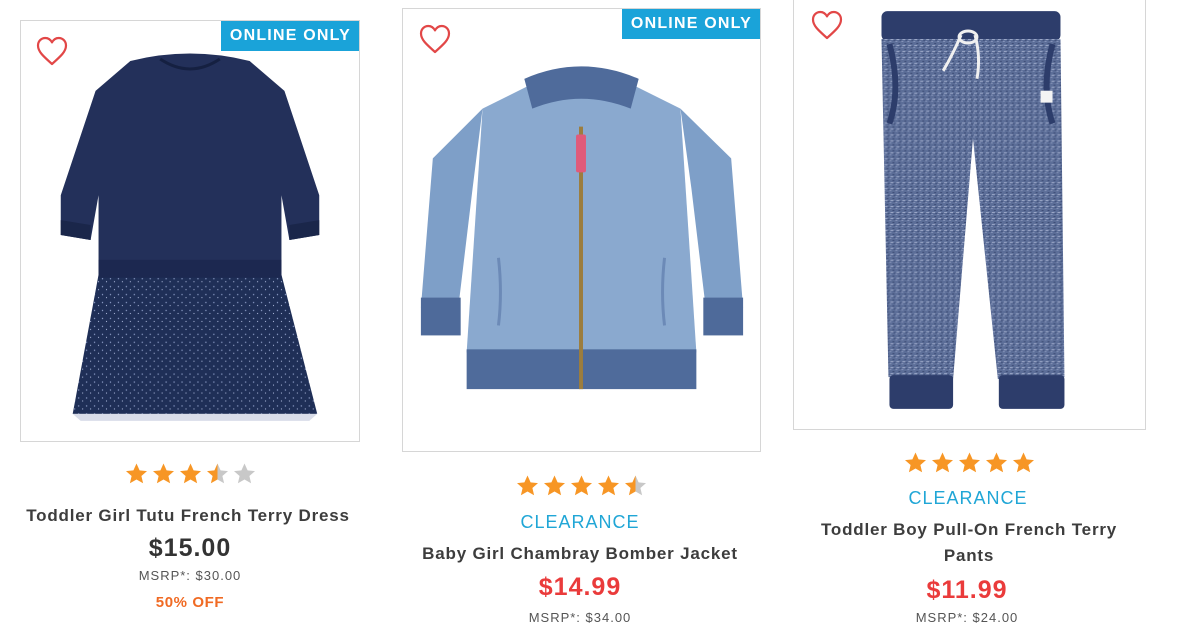 Image resolution: width=1200 pixels, height=633 pixels. Describe the element at coordinates (580, 617) in the screenshot. I see `msrp-price: MSRP*: $34.00` at that location.